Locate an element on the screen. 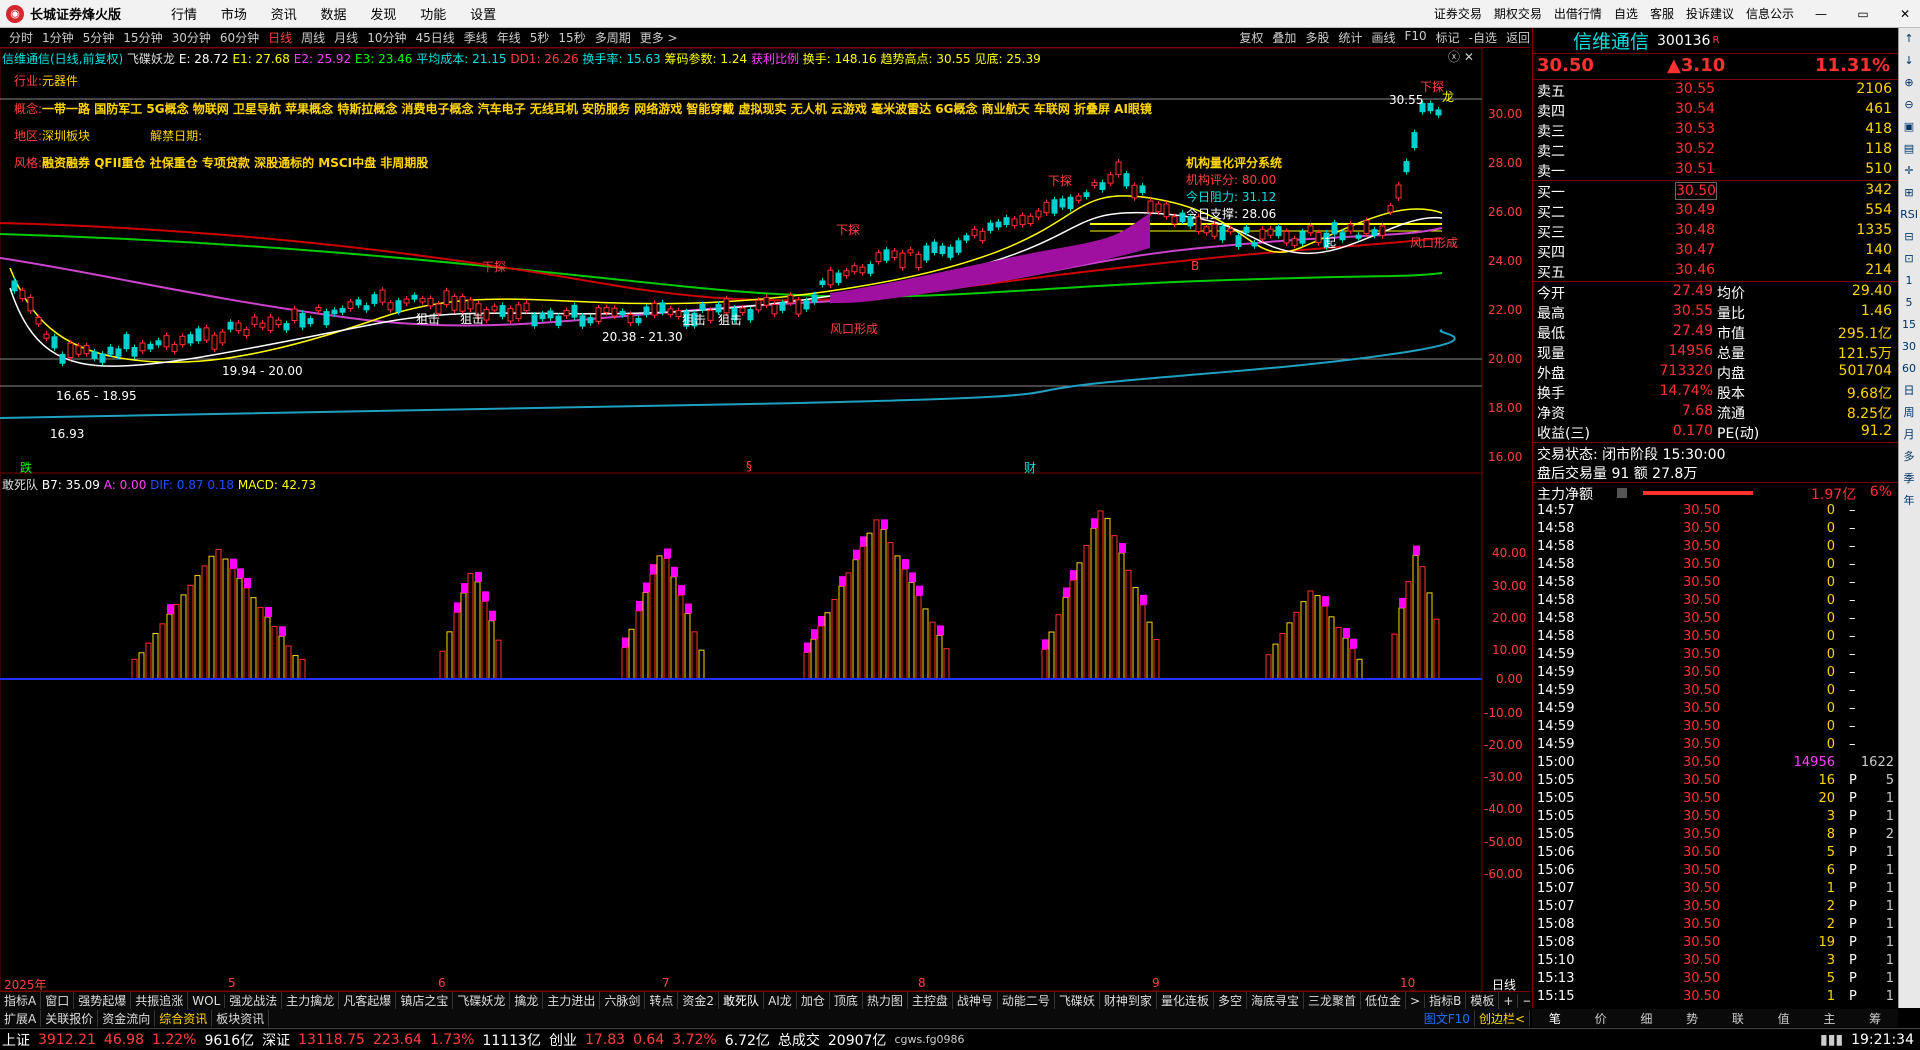 Image resolution: width=1920 pixels, height=1050 pixels. right-tool-button: RSI is located at coordinates (1909, 215).